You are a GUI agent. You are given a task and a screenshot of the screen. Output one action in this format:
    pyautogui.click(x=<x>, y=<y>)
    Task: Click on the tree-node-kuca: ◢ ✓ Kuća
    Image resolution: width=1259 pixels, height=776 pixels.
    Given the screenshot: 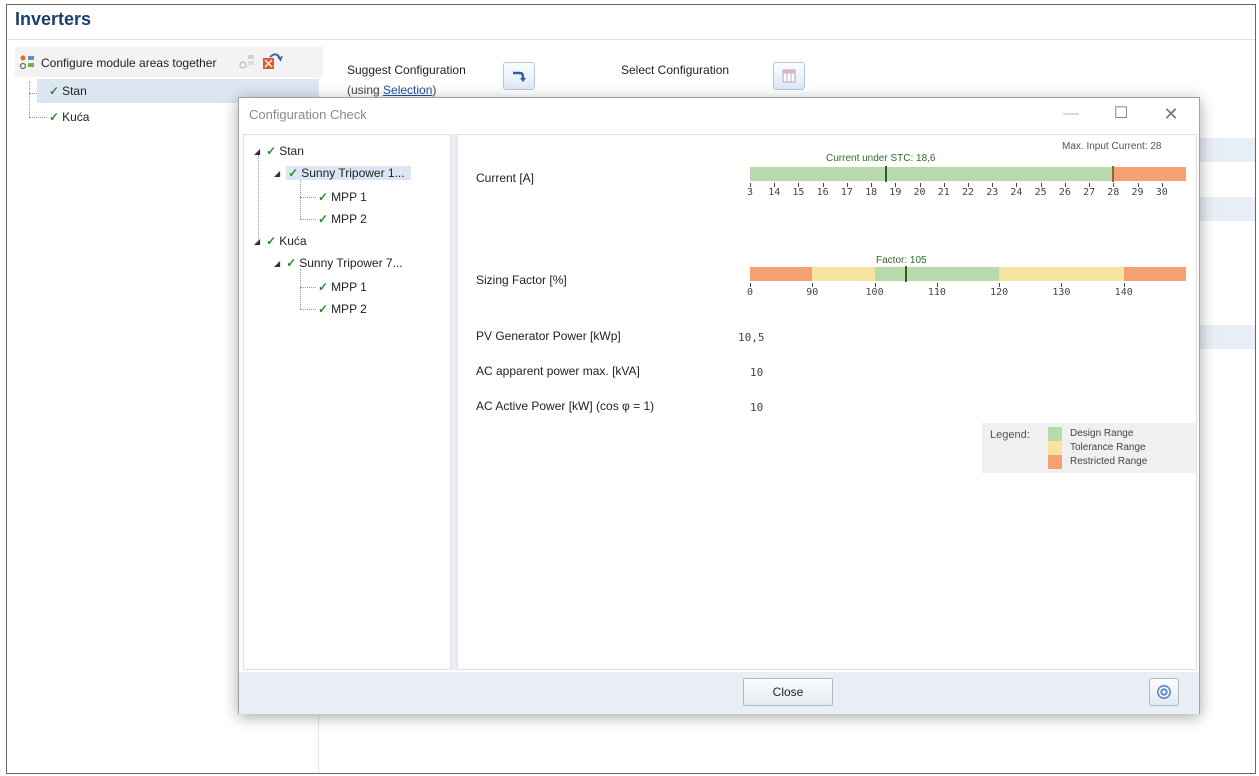 What is the action you would take?
    pyautogui.click(x=280, y=241)
    